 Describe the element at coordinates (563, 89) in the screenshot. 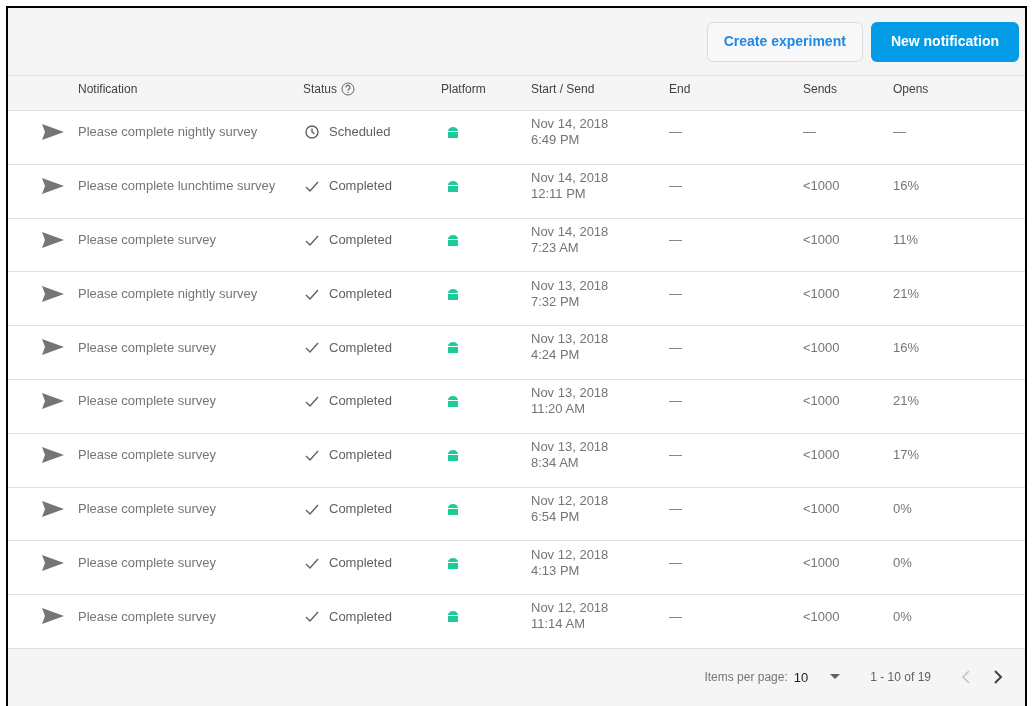

I see `column-header: Start / Send` at that location.